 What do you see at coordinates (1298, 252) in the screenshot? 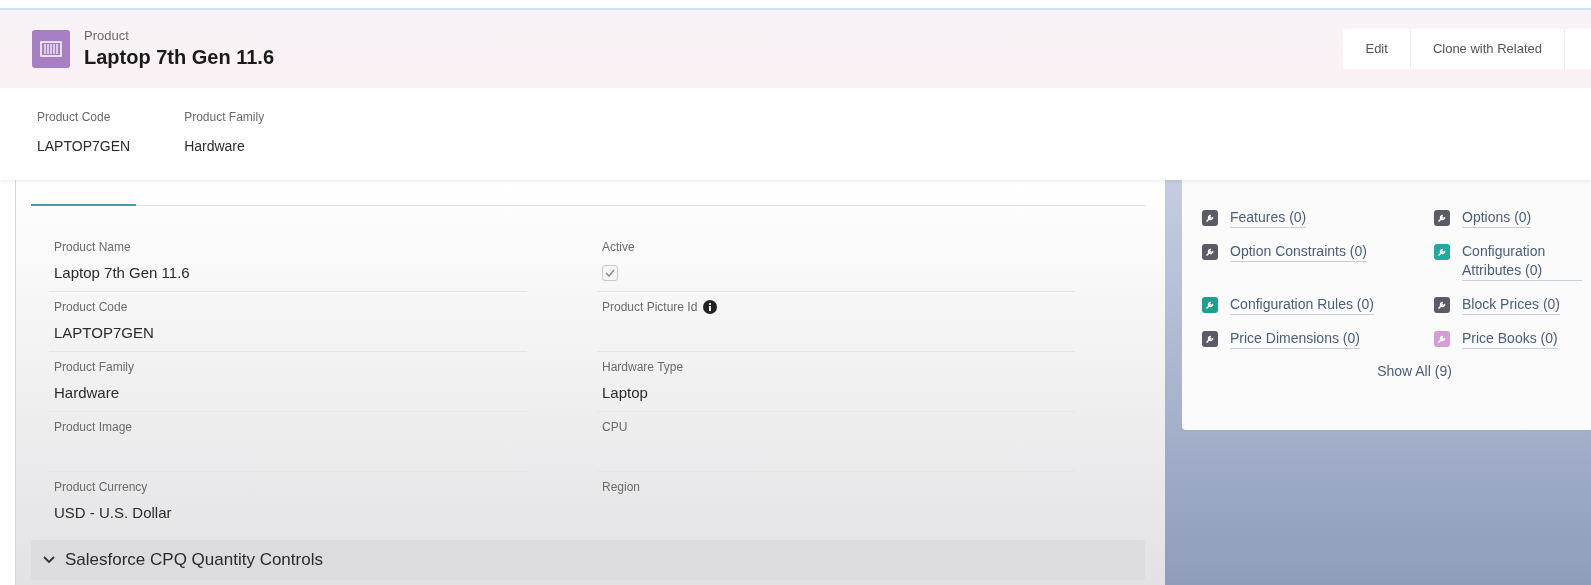
I see `quick-link: Option Constraints (0)` at bounding box center [1298, 252].